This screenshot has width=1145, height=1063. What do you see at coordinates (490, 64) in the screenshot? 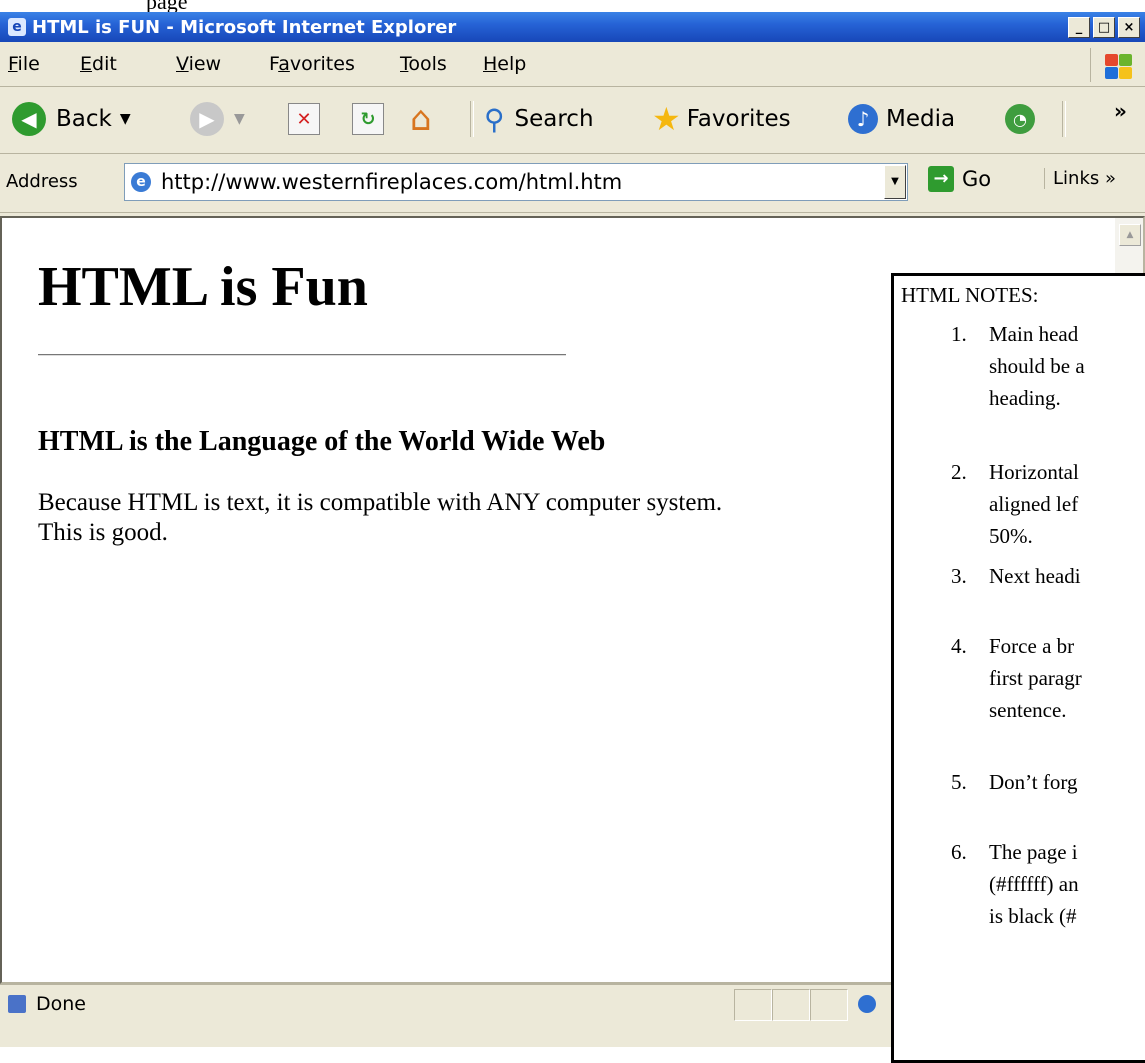
I see `menu-help-mnemonic: H` at bounding box center [490, 64].